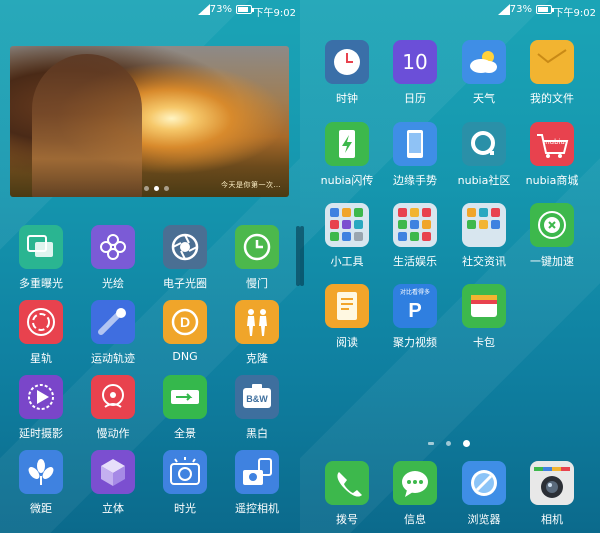 This screenshot has height=533, width=600. What do you see at coordinates (450, 10) in the screenshot?
I see `status-bar: 73% 下午9:02` at bounding box center [450, 10].